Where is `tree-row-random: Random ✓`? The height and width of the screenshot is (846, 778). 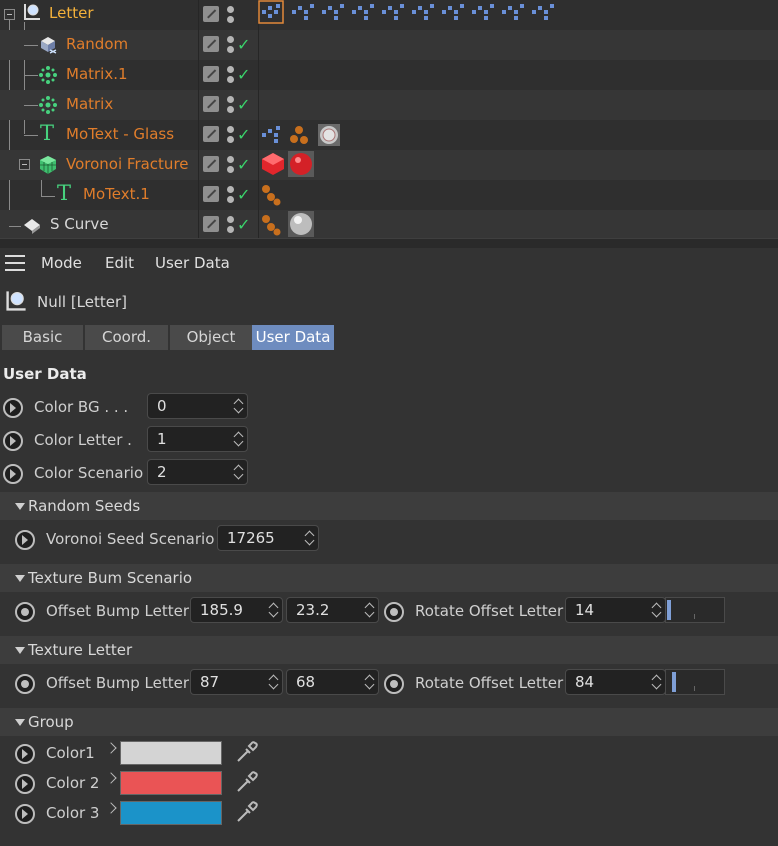
tree-row-random: Random ✓ is located at coordinates (389, 45).